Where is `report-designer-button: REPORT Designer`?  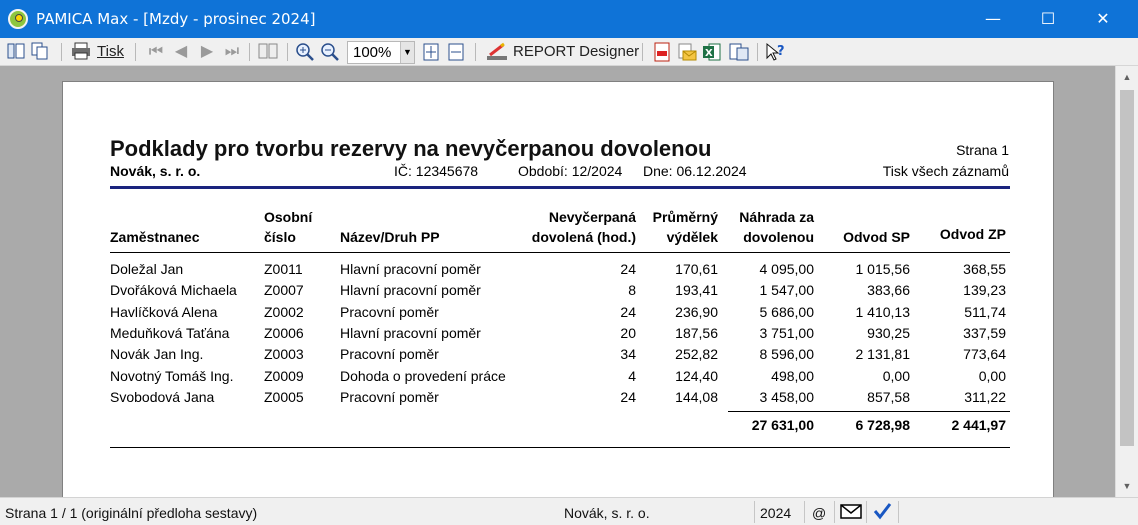
report-designer-button: REPORT Designer is located at coordinates (576, 52).